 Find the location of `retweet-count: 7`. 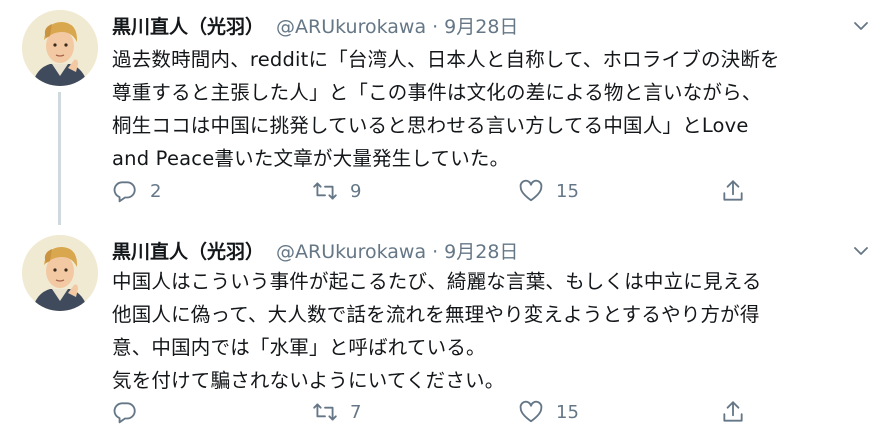

retweet-count: 7 is located at coordinates (356, 412).